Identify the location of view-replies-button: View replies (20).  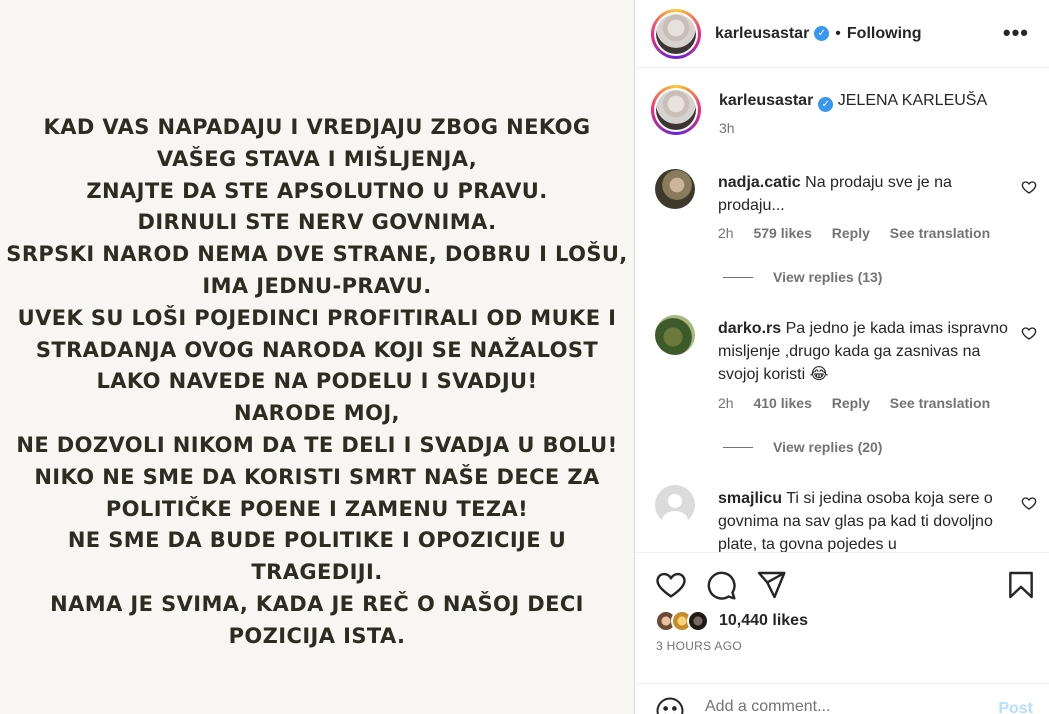
(802, 447).